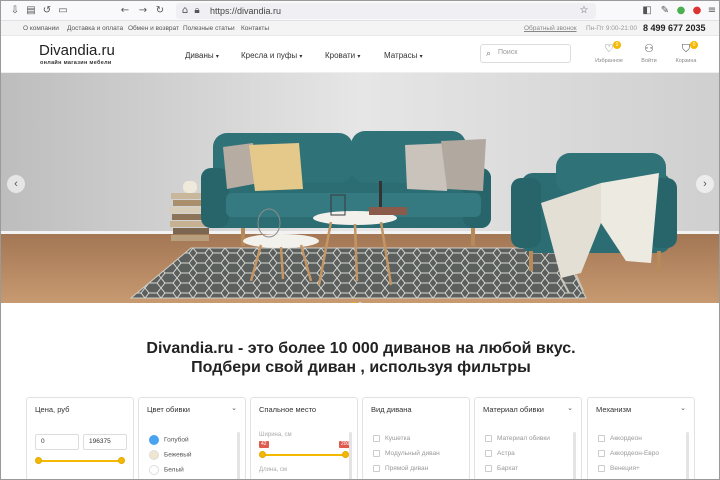 The height and width of the screenshot is (480, 720). What do you see at coordinates (185, 11) in the screenshot?
I see `home-icon: ⌂` at bounding box center [185, 11].